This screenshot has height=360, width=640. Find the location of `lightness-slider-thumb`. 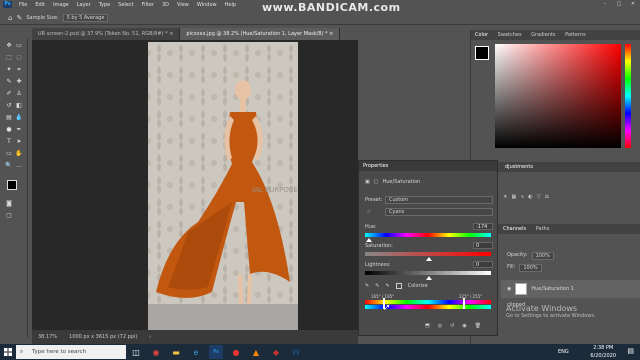

lightness-slider-thumb is located at coordinates (429, 278).